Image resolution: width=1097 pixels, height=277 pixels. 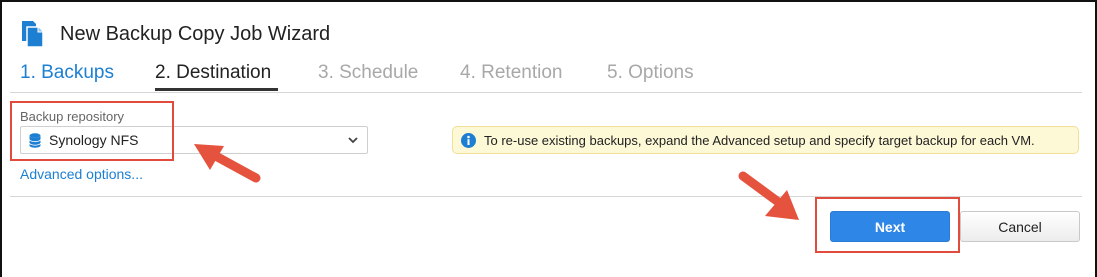 What do you see at coordinates (195, 33) in the screenshot?
I see `wizard-title: New Backup Copy Job Wizard` at bounding box center [195, 33].